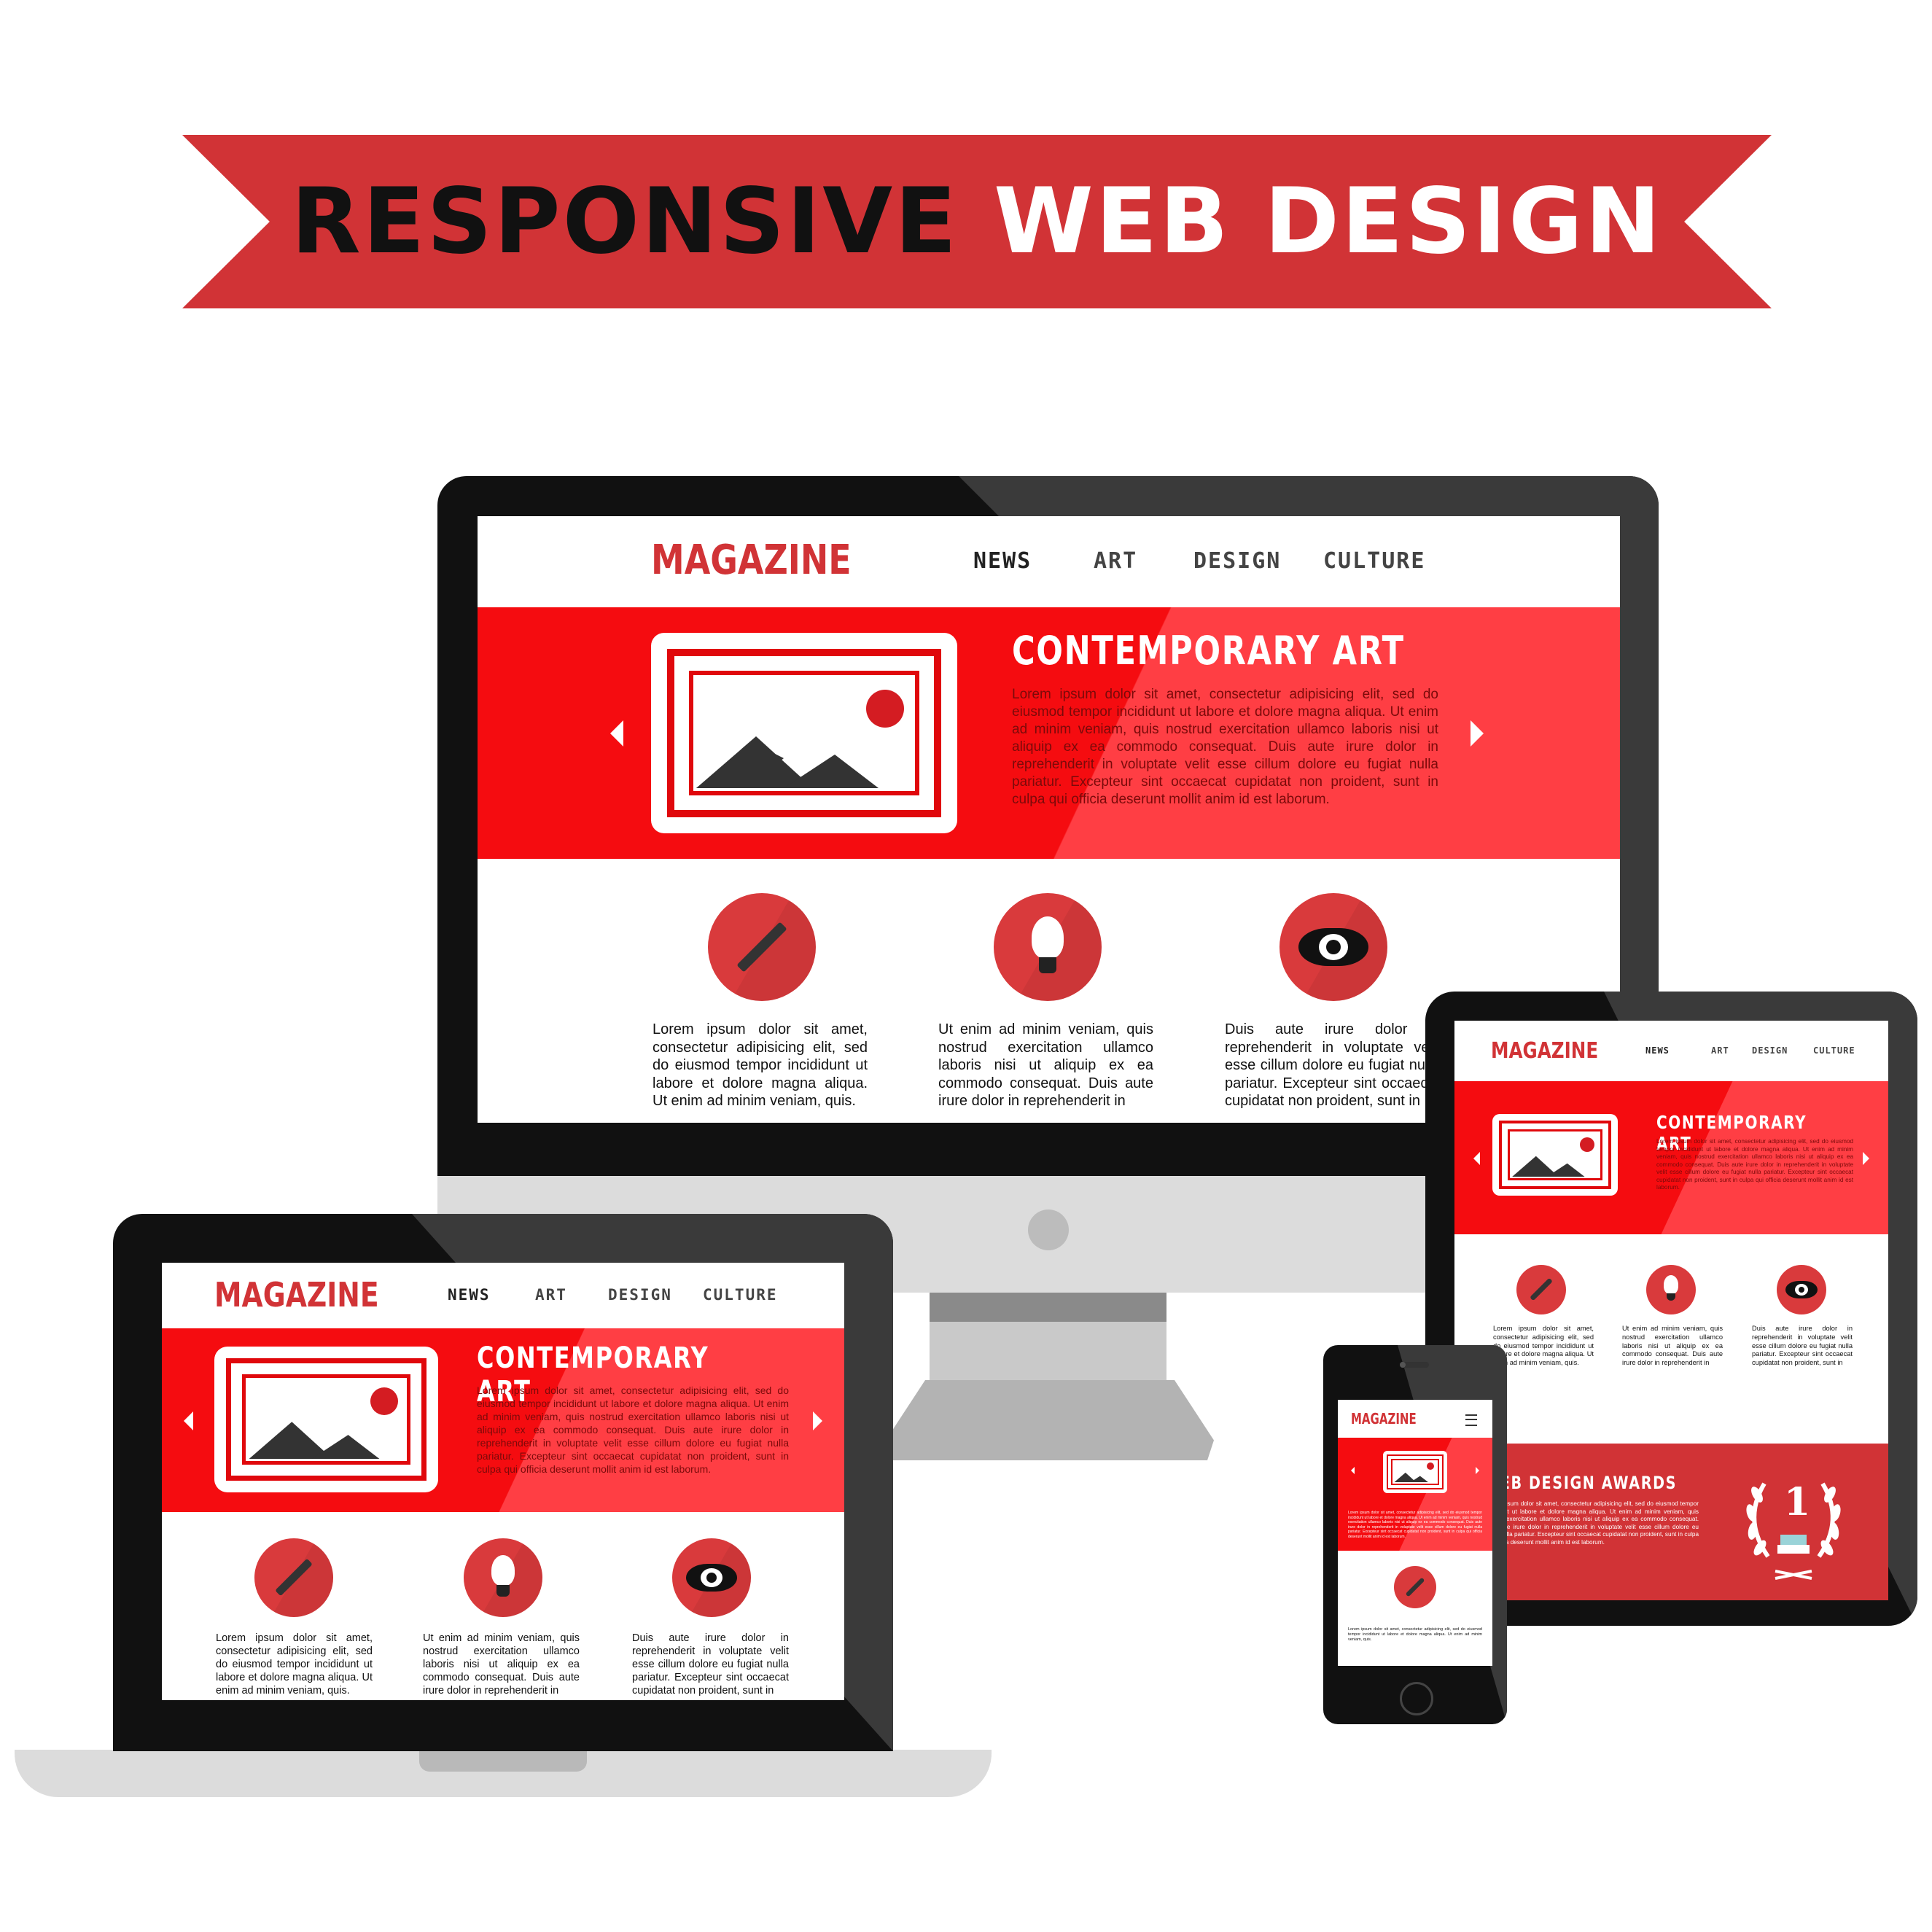 This screenshot has height=1932, width=1932. I want to click on hamburger-menu-icon, so click(1471, 1420).